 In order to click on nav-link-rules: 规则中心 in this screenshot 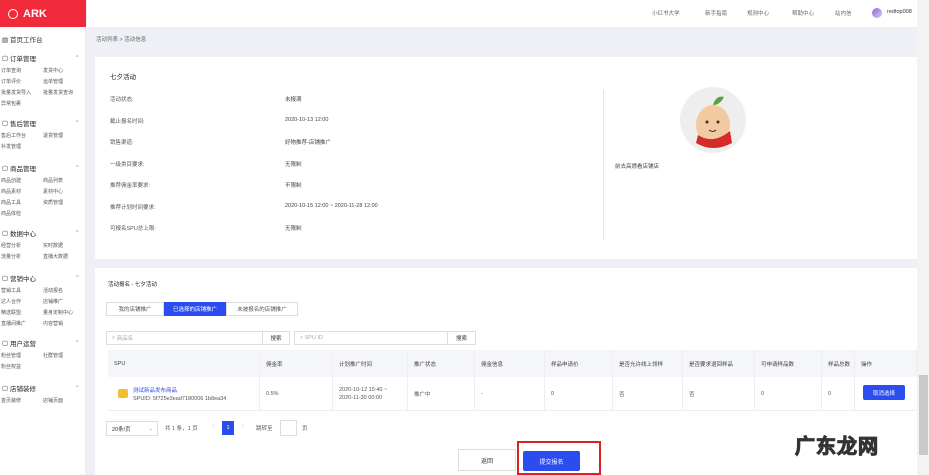, I will do `click(758, 13)`.